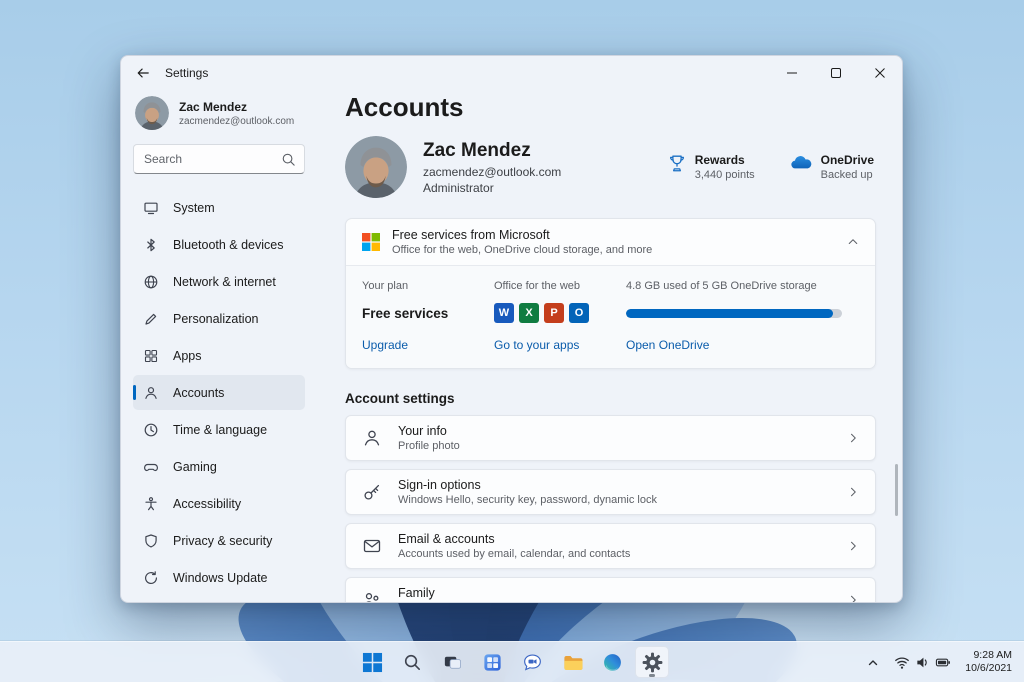 This screenshot has height=682, width=1024. What do you see at coordinates (988, 668) in the screenshot?
I see `clock-date: 10/6/2021` at bounding box center [988, 668].